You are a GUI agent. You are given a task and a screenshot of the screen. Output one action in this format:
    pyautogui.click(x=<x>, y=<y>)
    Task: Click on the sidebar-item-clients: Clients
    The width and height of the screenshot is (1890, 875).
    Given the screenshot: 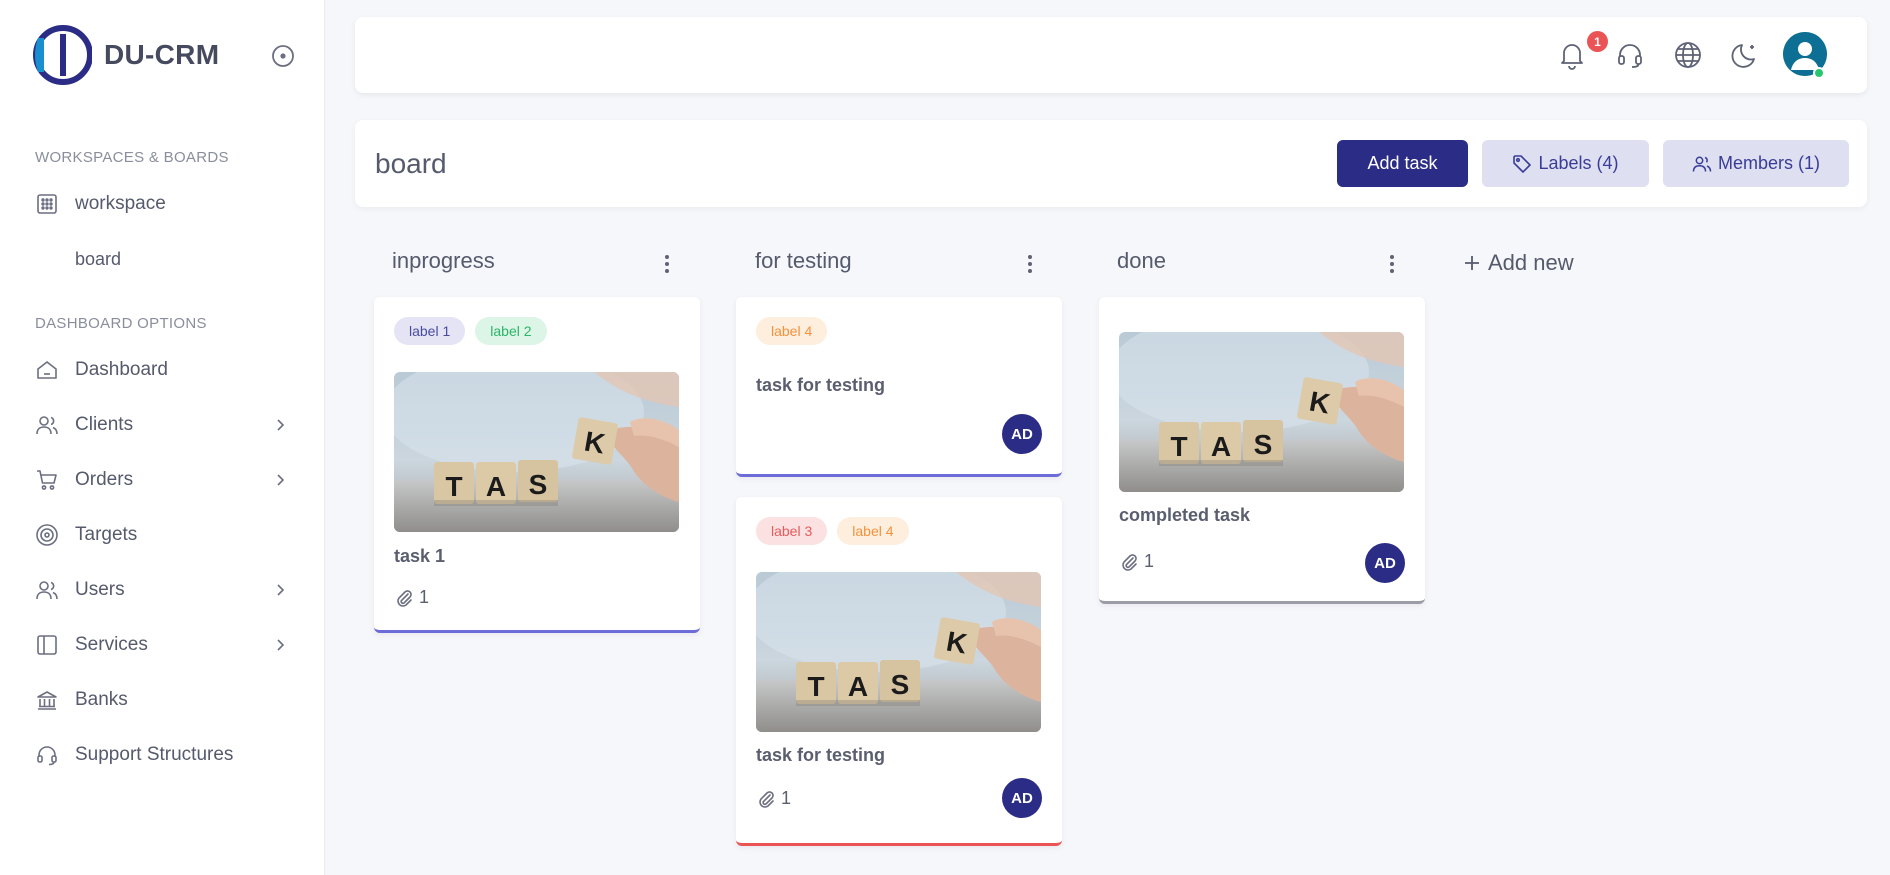 What is the action you would take?
    pyautogui.click(x=166, y=425)
    